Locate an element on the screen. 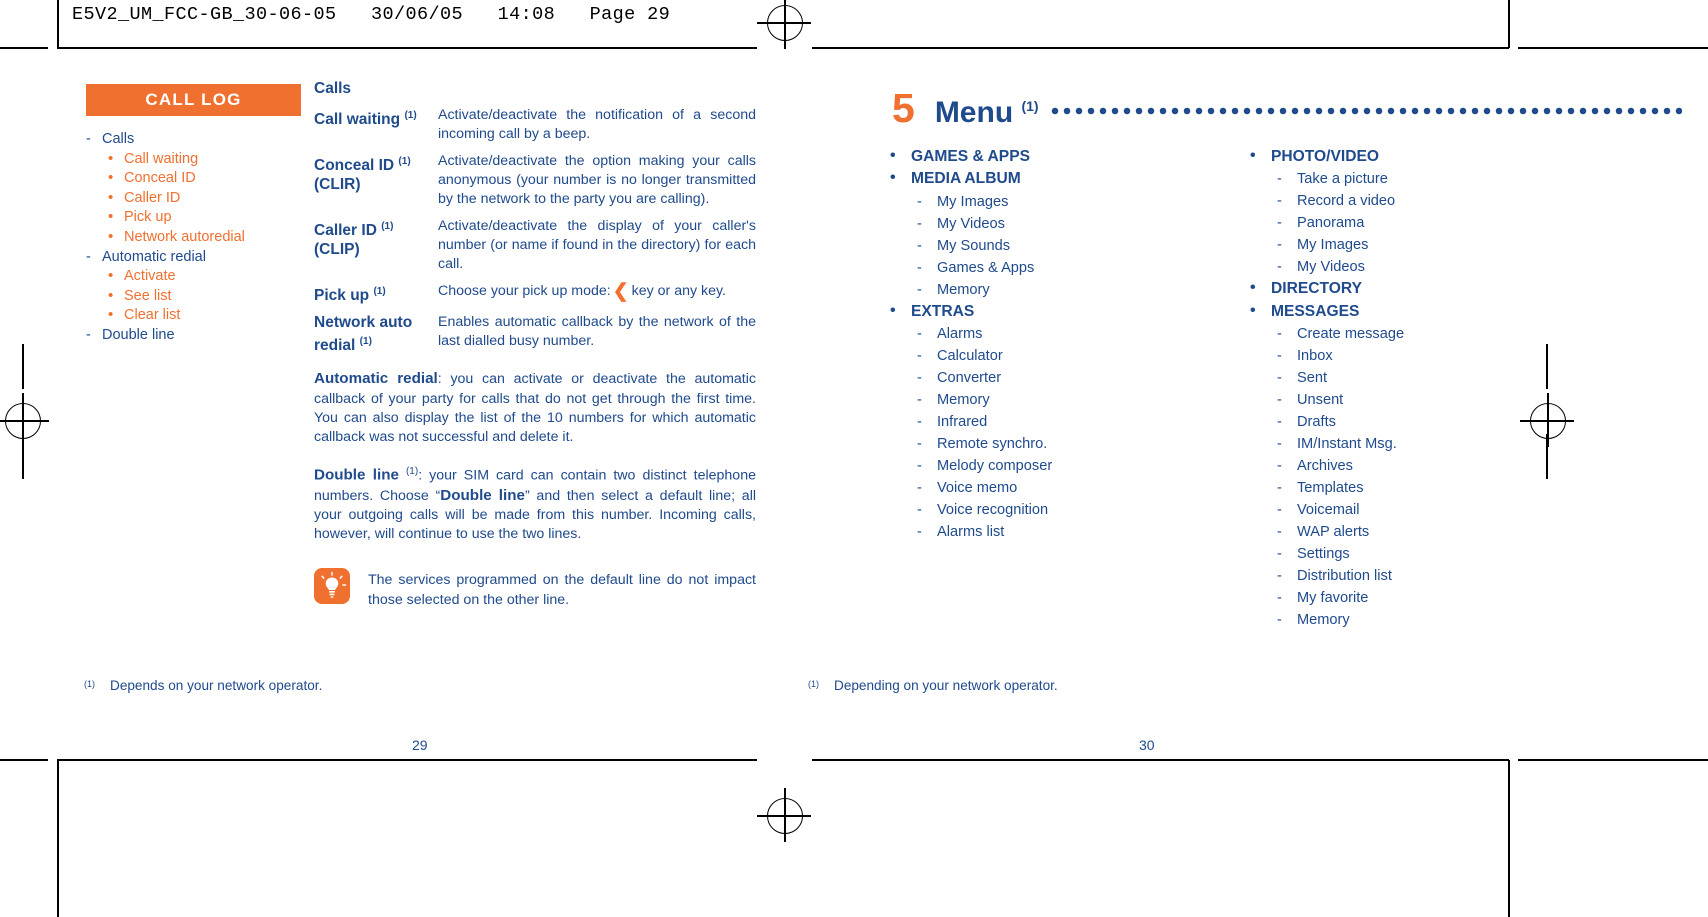 This screenshot has height=917, width=1708. footnote-left: (1) Depends on your network operator. is located at coordinates (364, 685).